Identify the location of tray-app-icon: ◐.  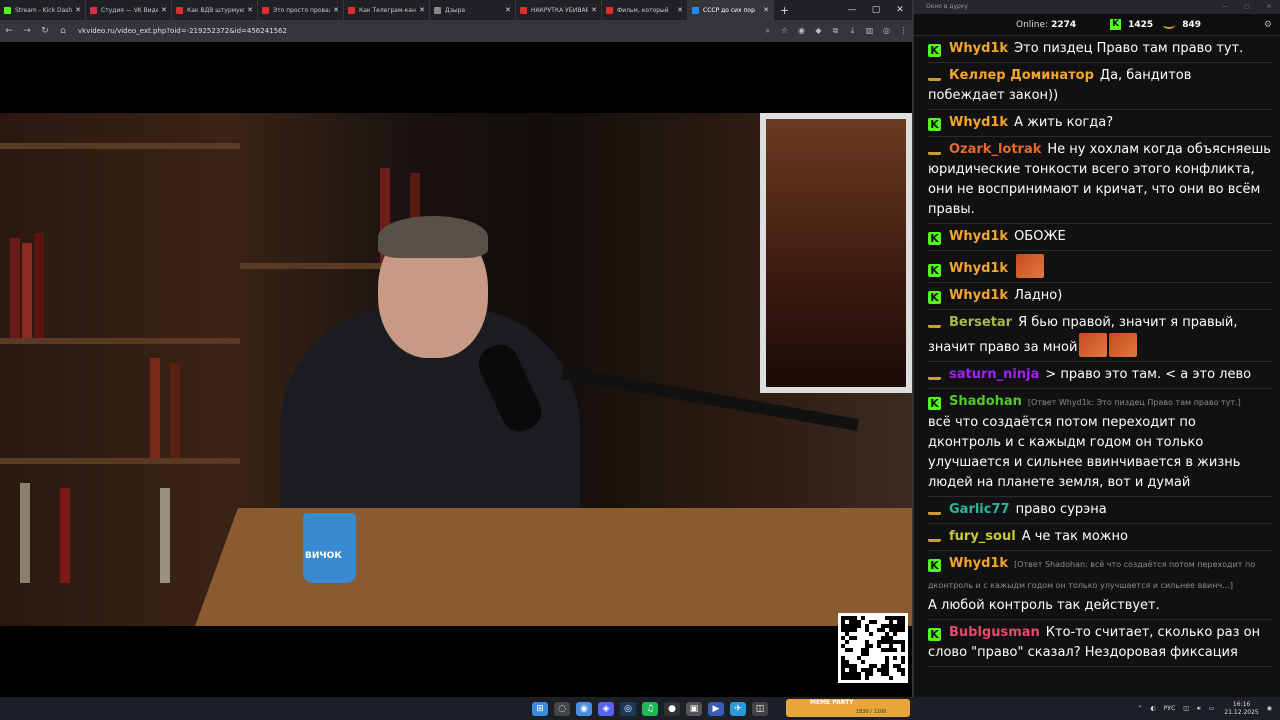
(1153, 708).